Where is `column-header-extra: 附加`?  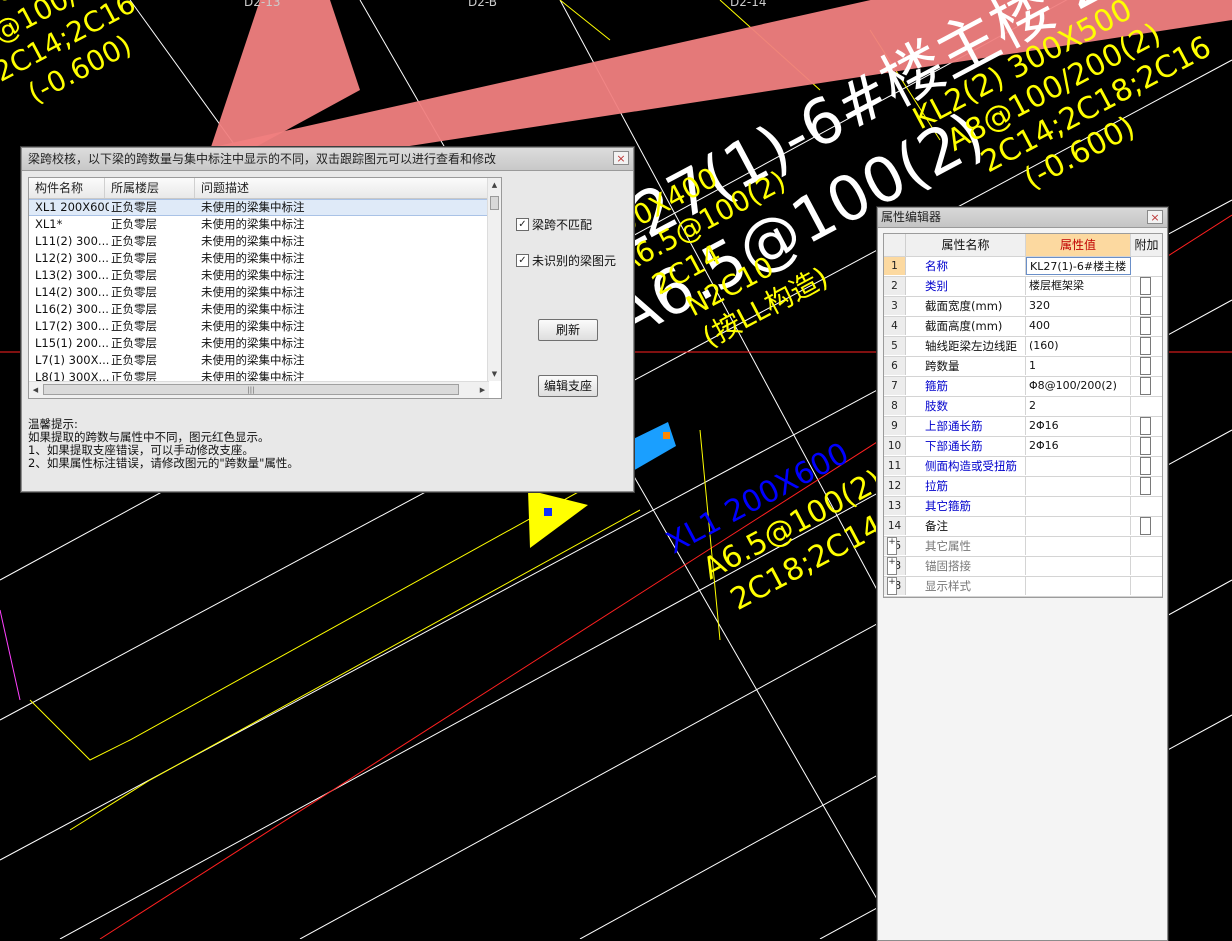
column-header-extra: 附加 is located at coordinates (1146, 245).